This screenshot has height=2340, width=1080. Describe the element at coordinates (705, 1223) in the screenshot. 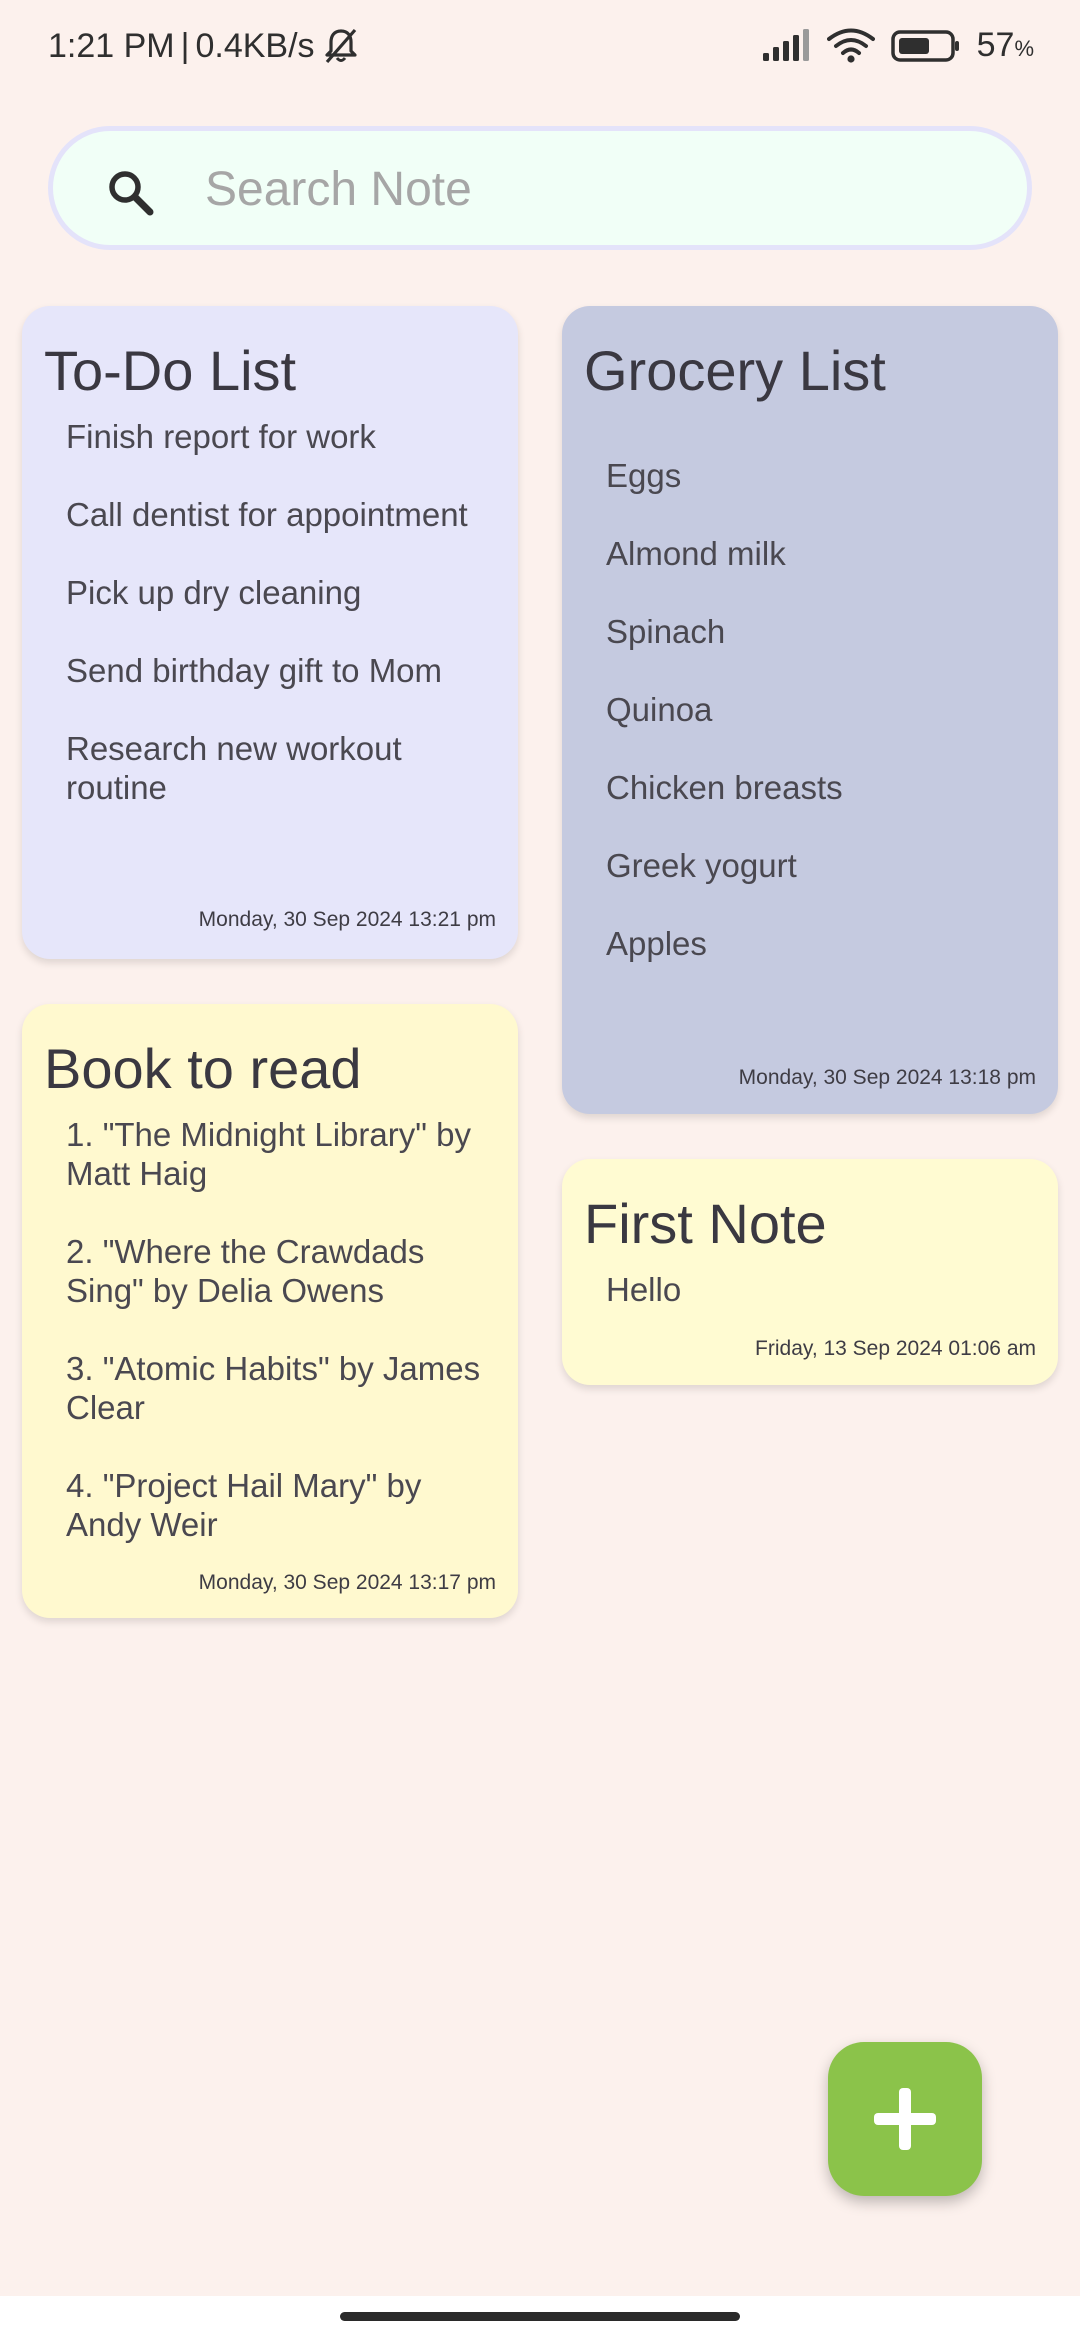

I see `note-title: First Note` at that location.